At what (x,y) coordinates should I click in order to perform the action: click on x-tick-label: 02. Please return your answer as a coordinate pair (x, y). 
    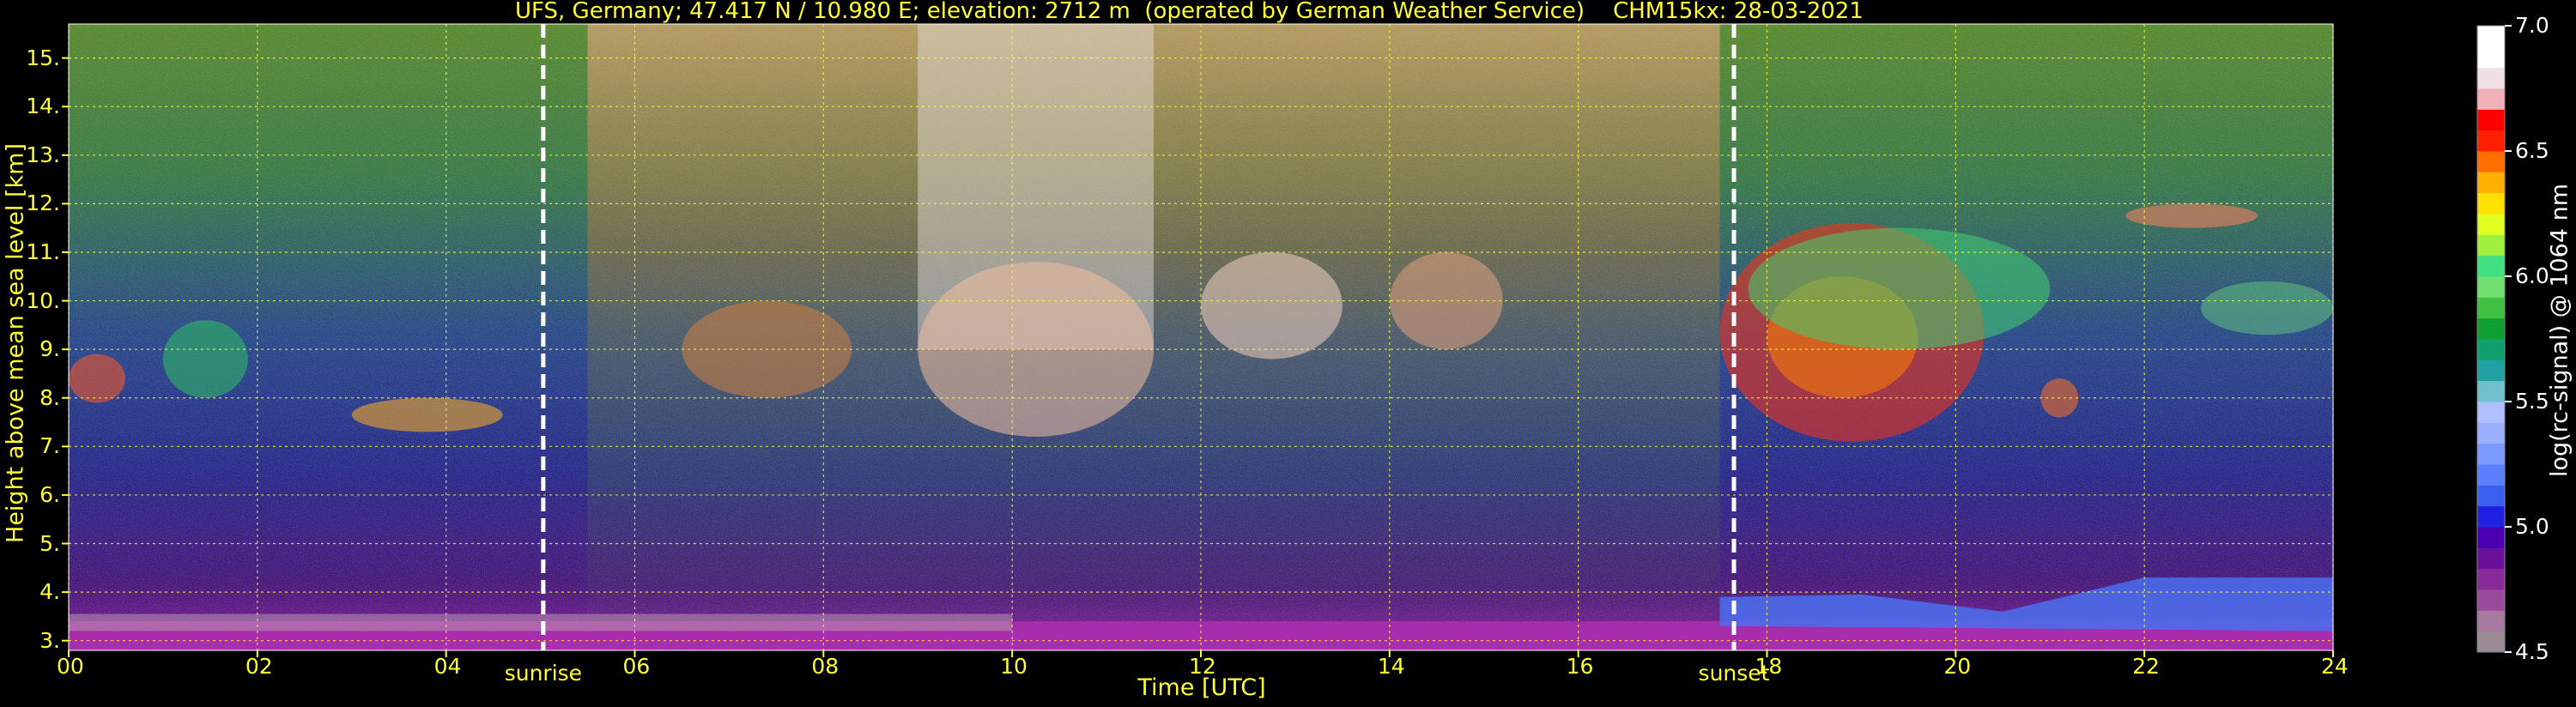
    Looking at the image, I should click on (259, 666).